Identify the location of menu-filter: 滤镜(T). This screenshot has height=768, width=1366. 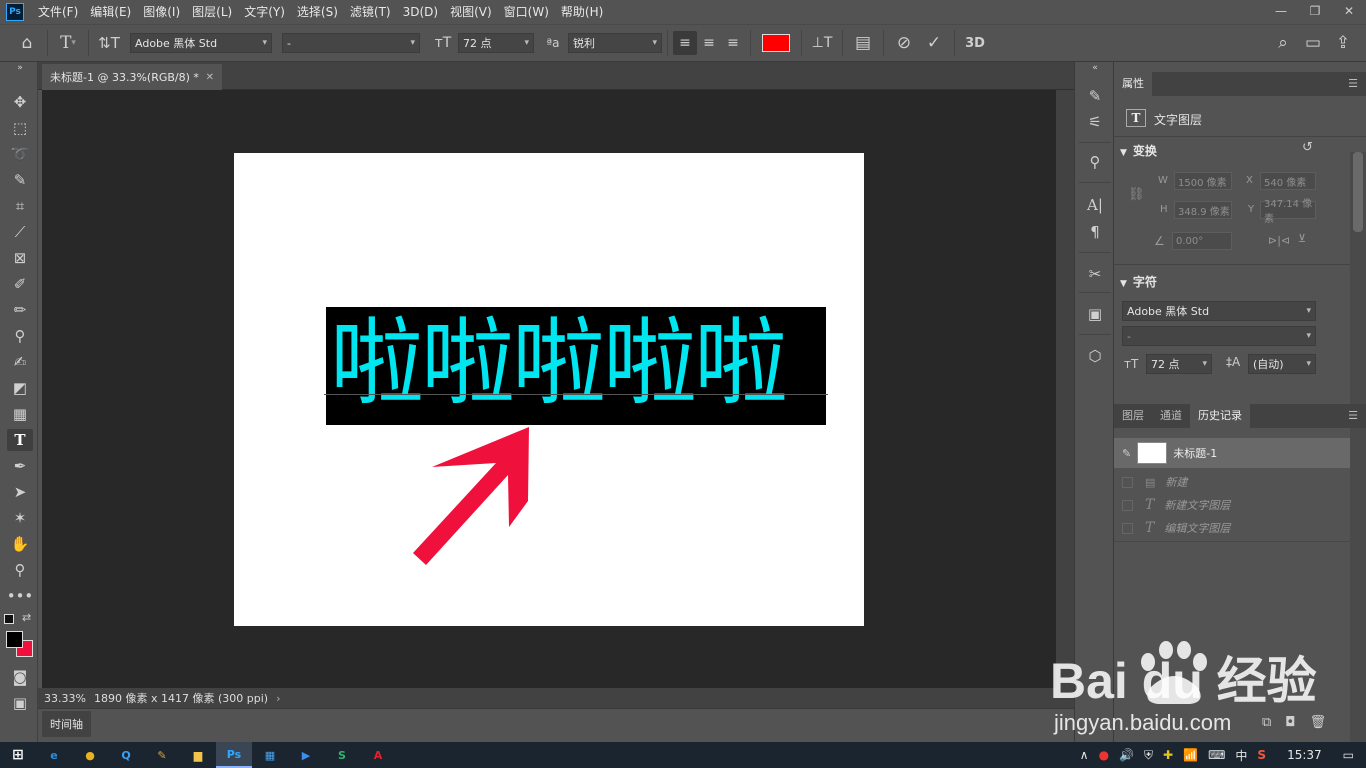
(370, 12).